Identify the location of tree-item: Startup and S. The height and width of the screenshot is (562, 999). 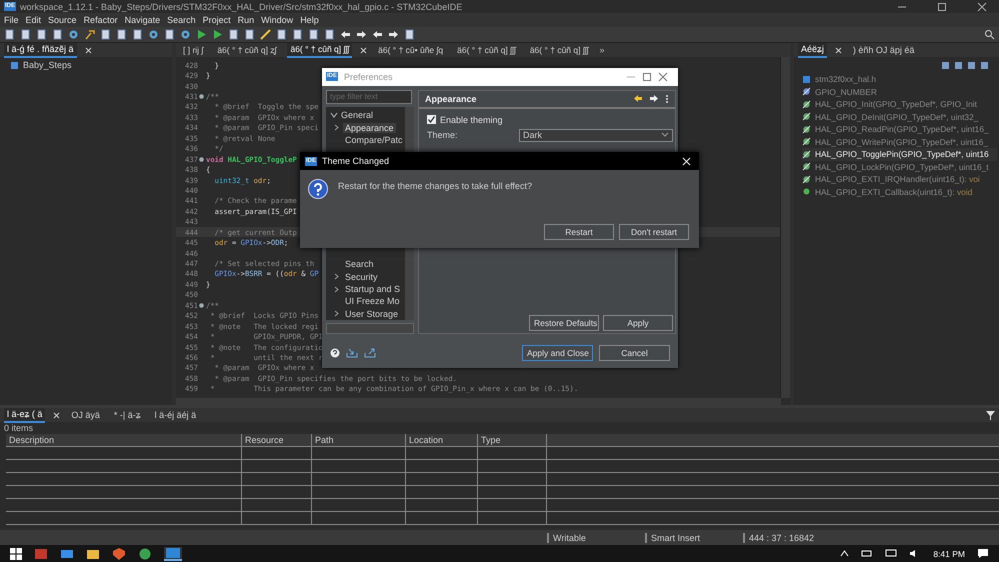
(372, 289).